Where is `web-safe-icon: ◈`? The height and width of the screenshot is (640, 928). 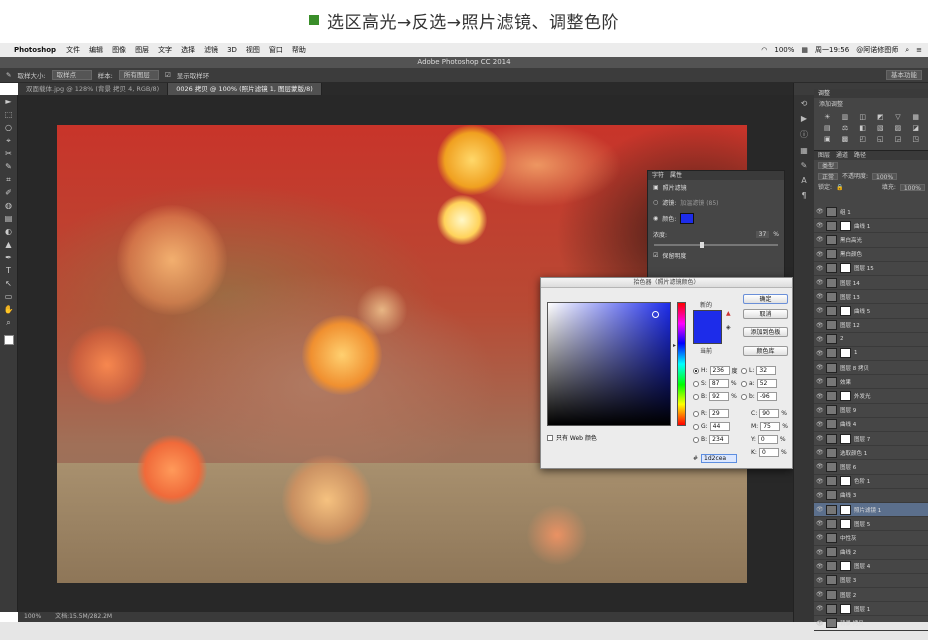
web-safe-icon: ◈ is located at coordinates (728, 327).